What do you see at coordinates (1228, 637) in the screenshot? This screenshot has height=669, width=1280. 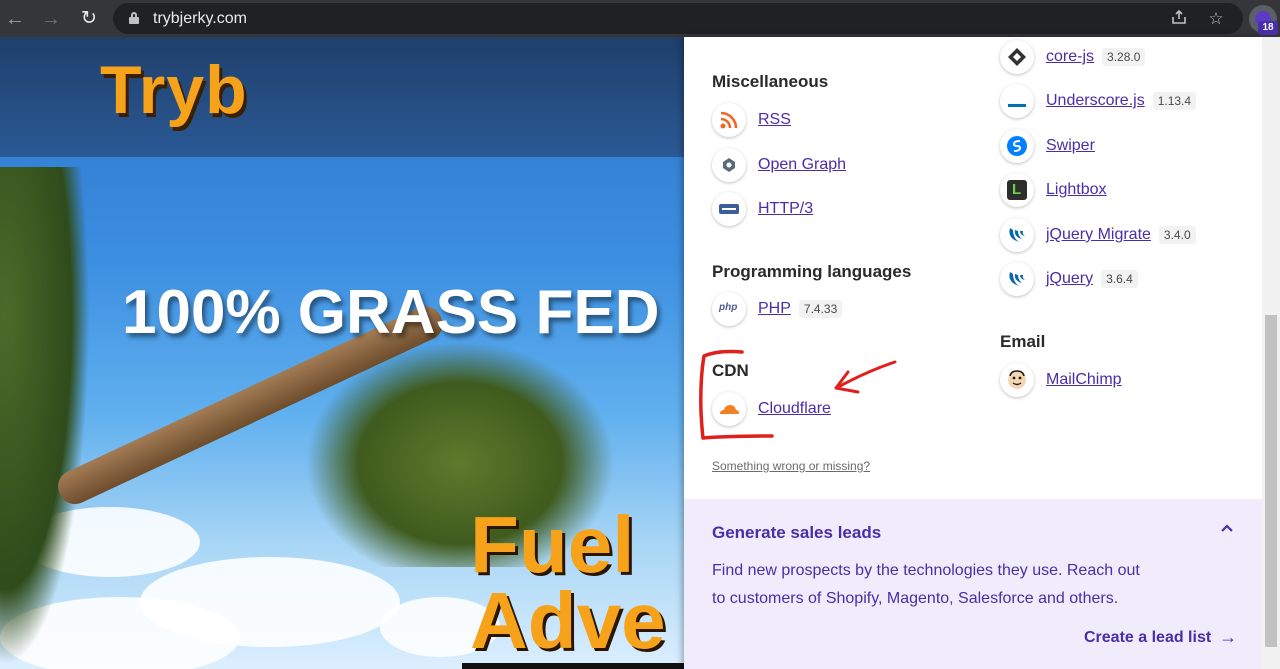 I see `arrow-right-icon: →` at bounding box center [1228, 637].